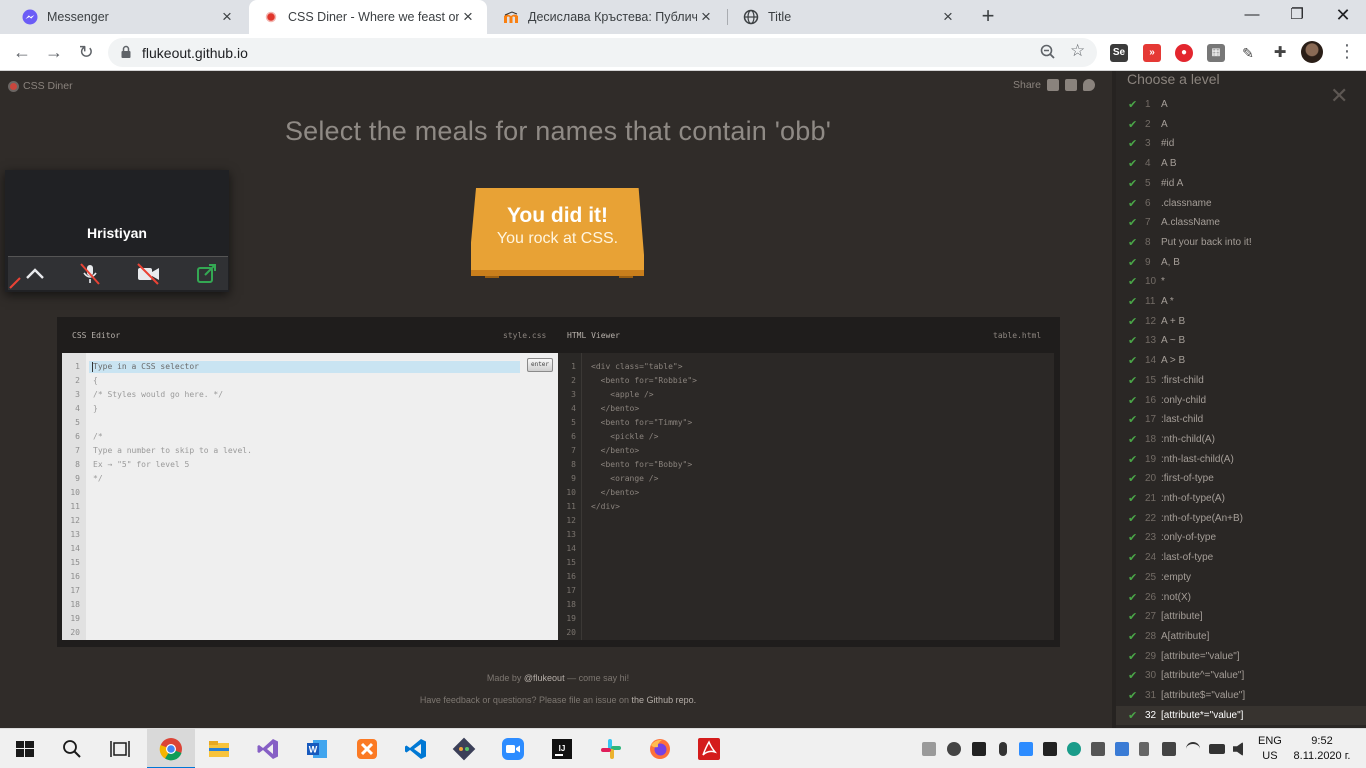 The height and width of the screenshot is (768, 1366). I want to click on search-icon, so click(72, 749).